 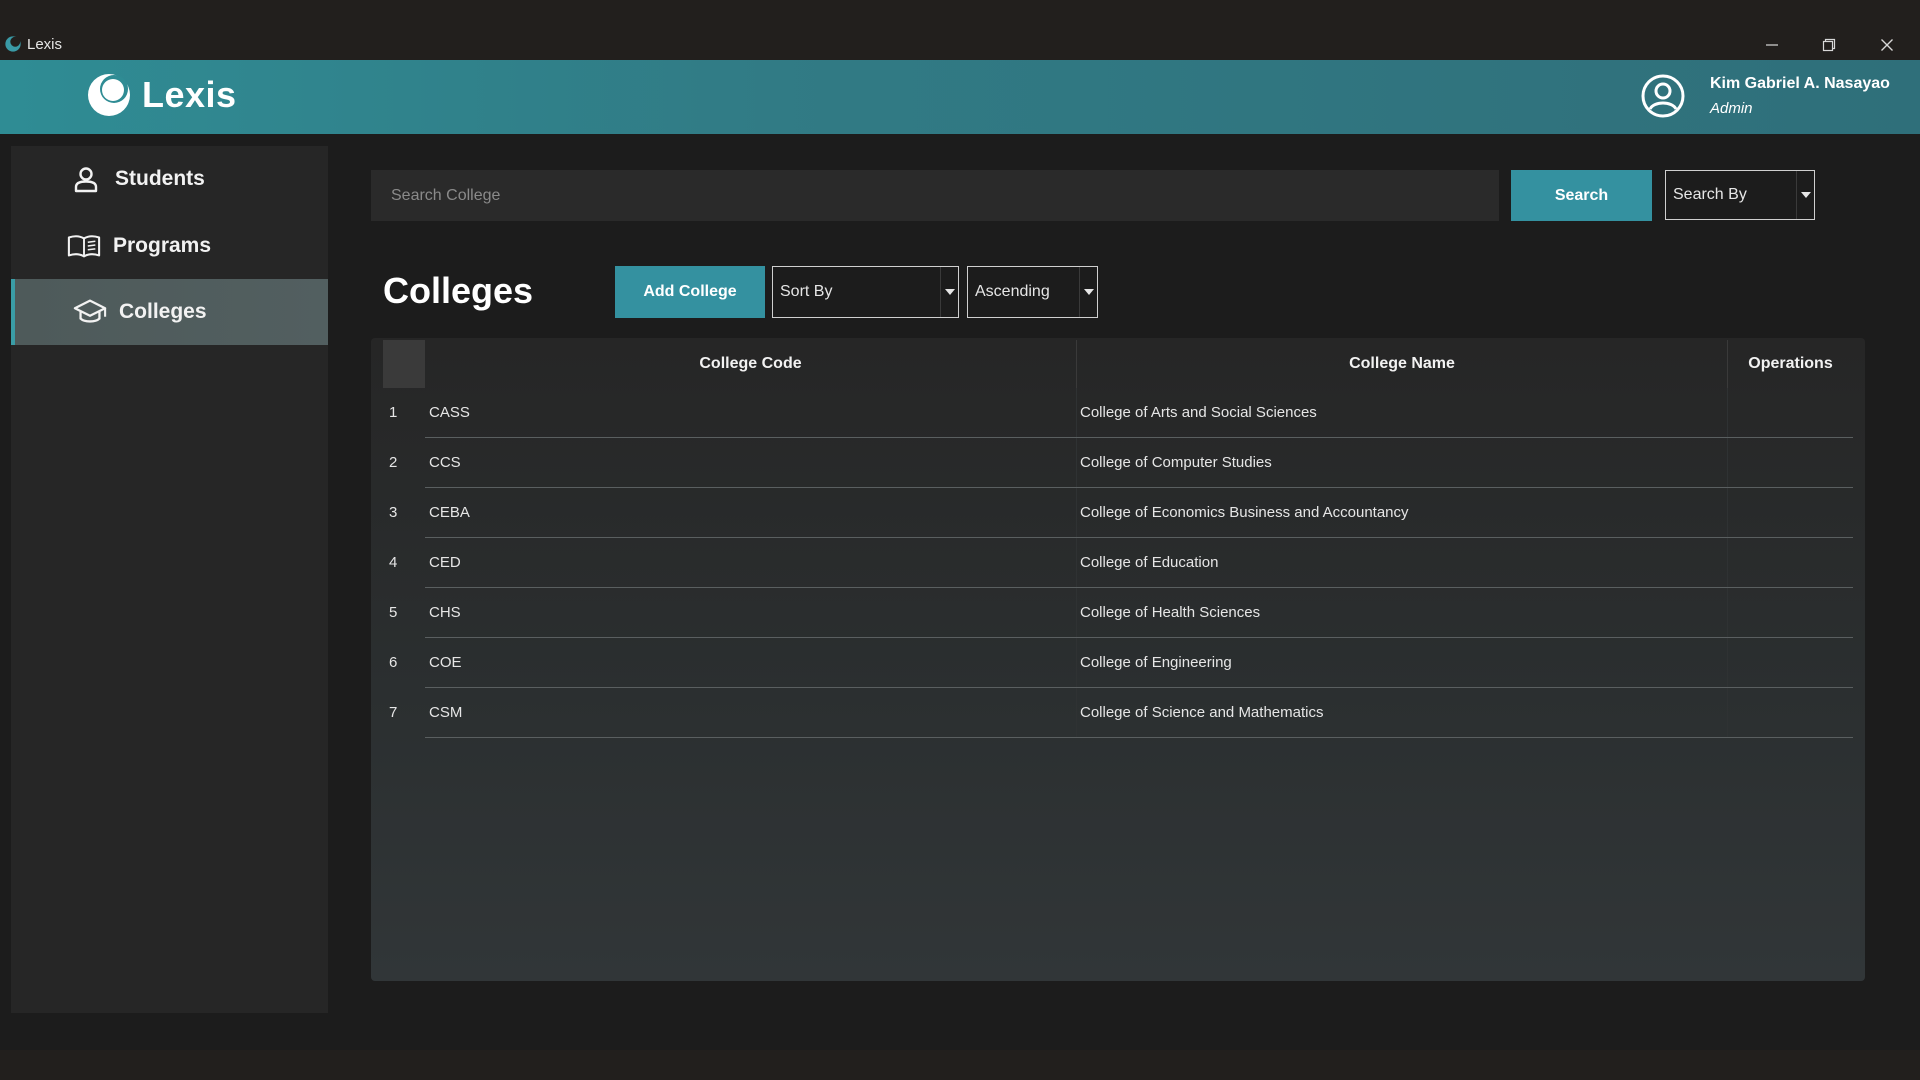 I want to click on app-logo-icon, so click(x=13, y=44).